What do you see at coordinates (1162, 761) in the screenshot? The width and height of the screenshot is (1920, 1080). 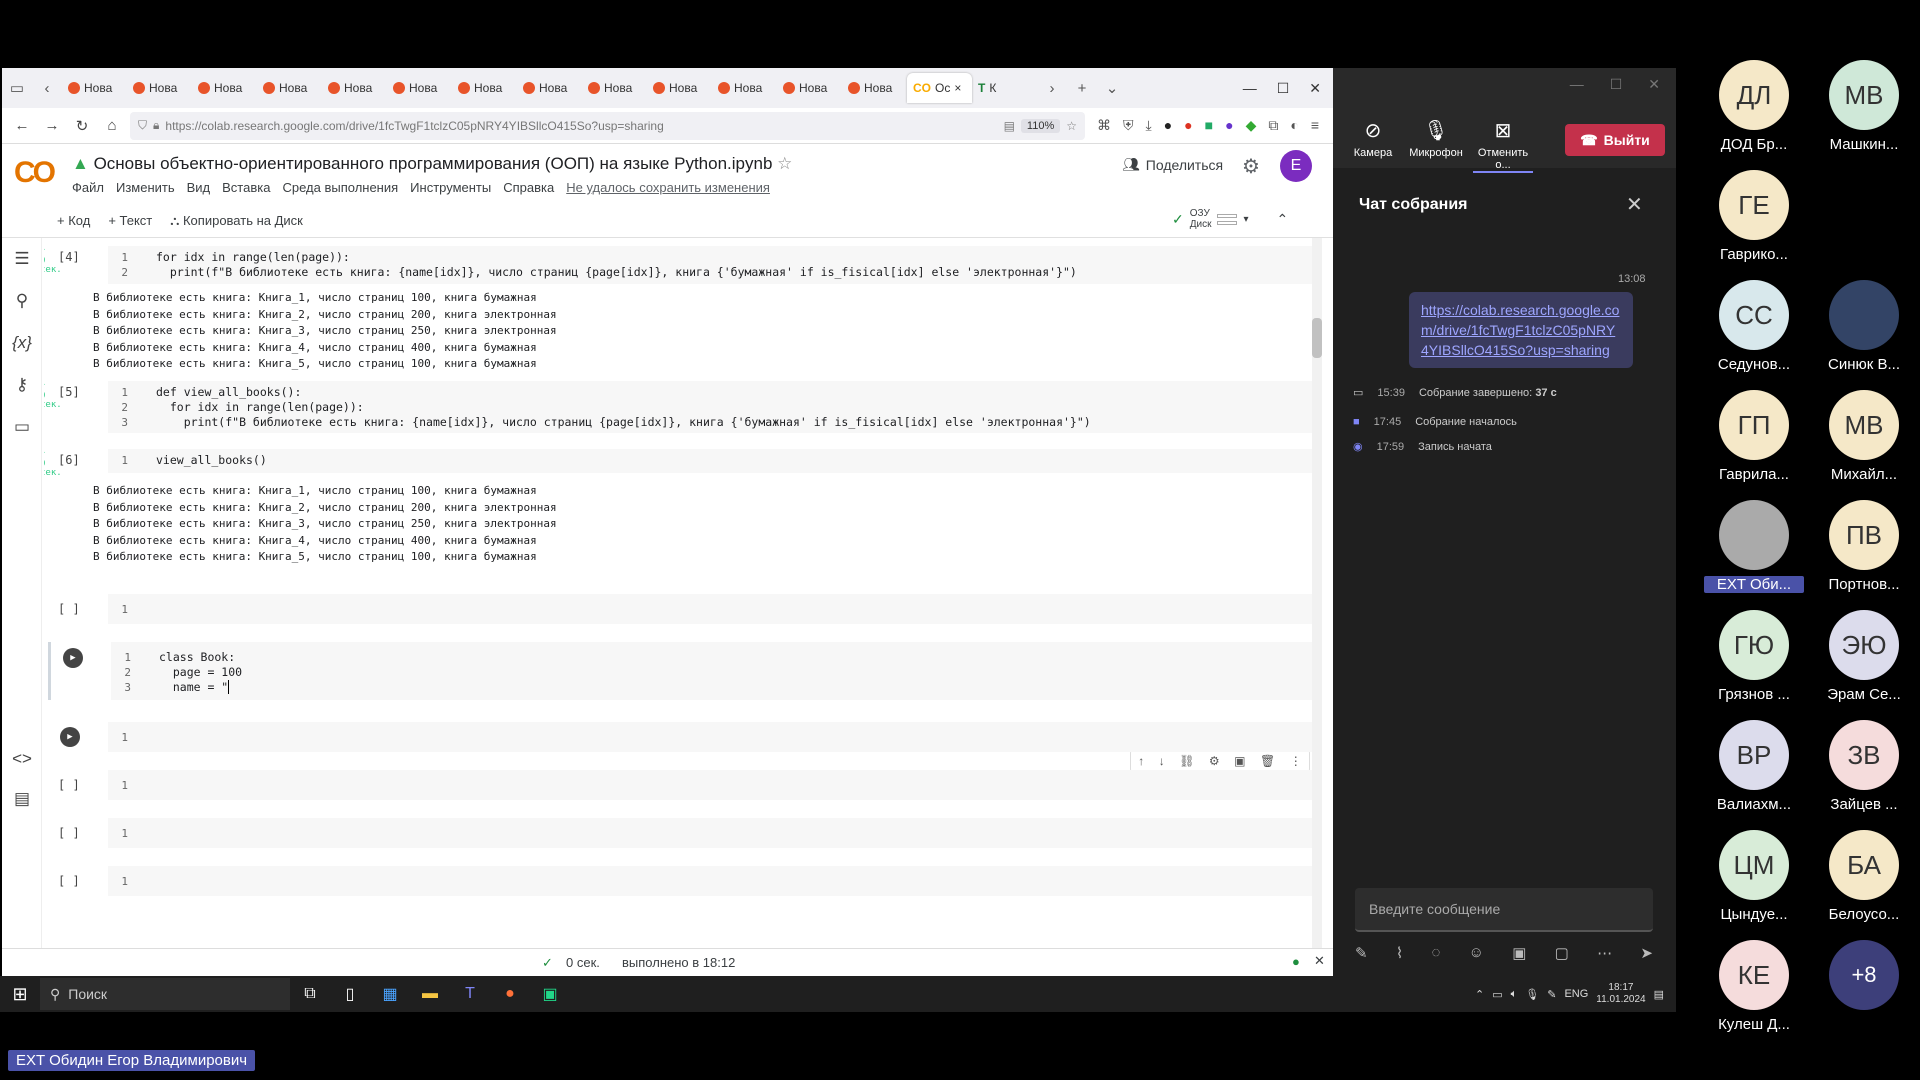 I see `move-down-icon: ↓` at bounding box center [1162, 761].